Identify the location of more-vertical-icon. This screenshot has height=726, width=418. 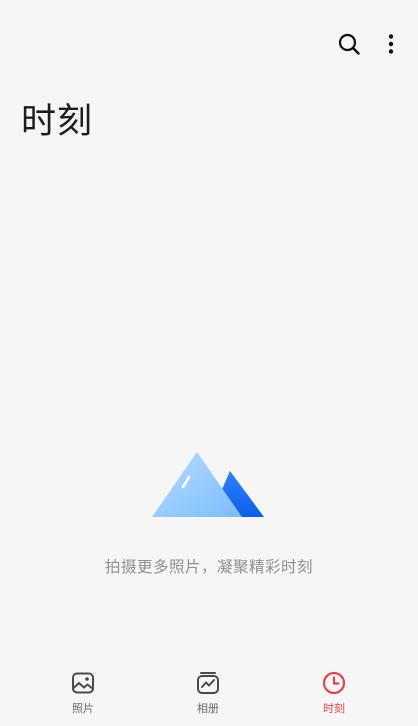
(391, 44).